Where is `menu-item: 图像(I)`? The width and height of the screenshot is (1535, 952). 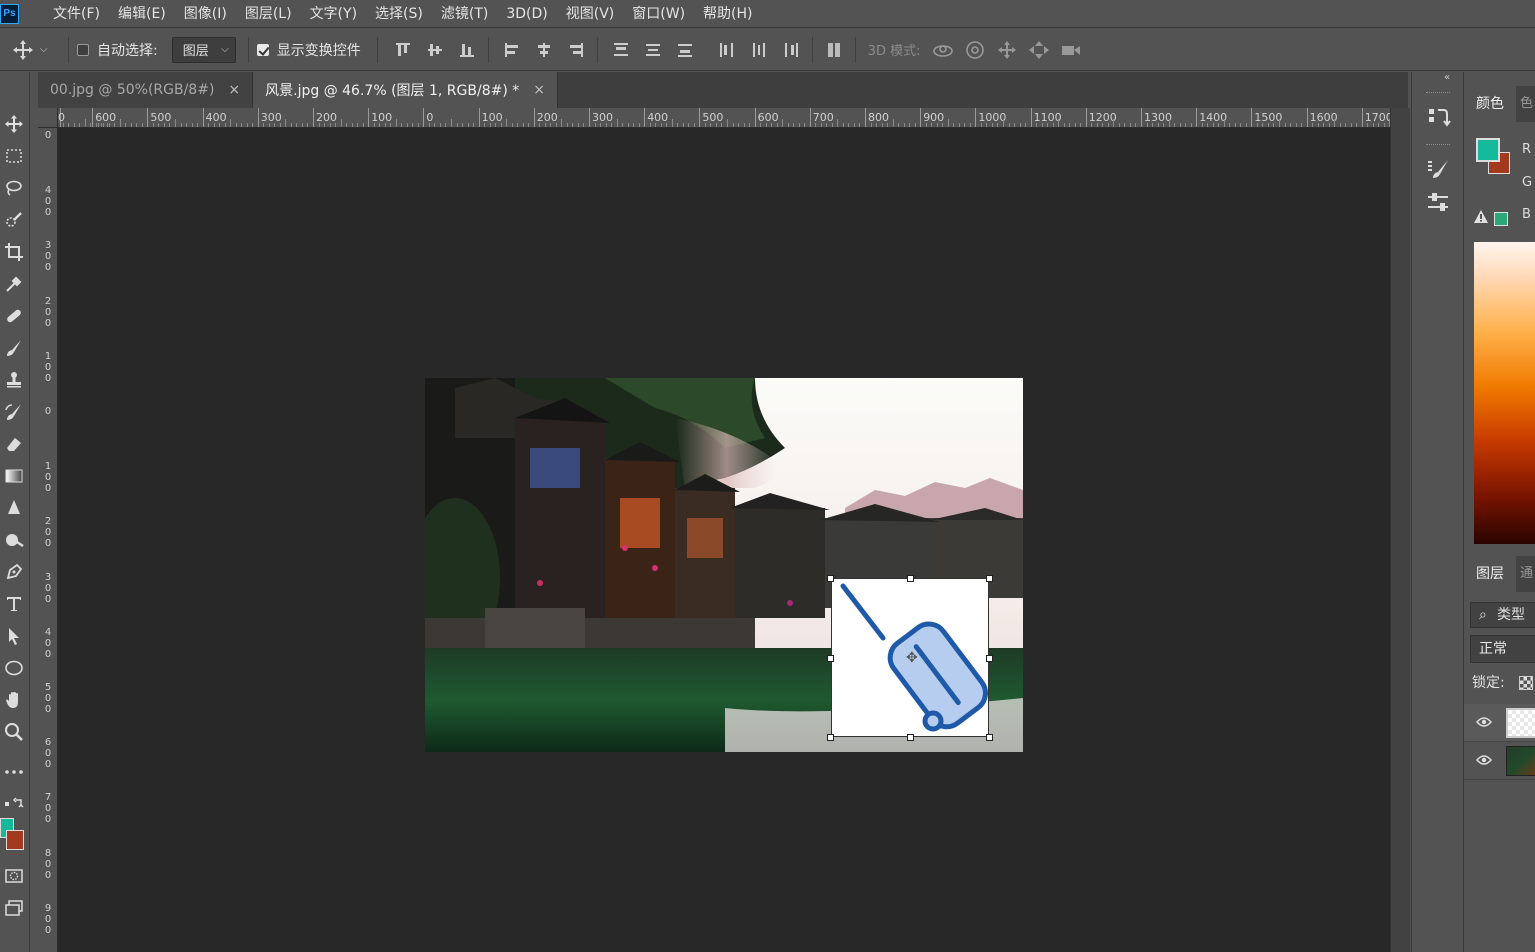
menu-item: 图像(I) is located at coordinates (205, 14).